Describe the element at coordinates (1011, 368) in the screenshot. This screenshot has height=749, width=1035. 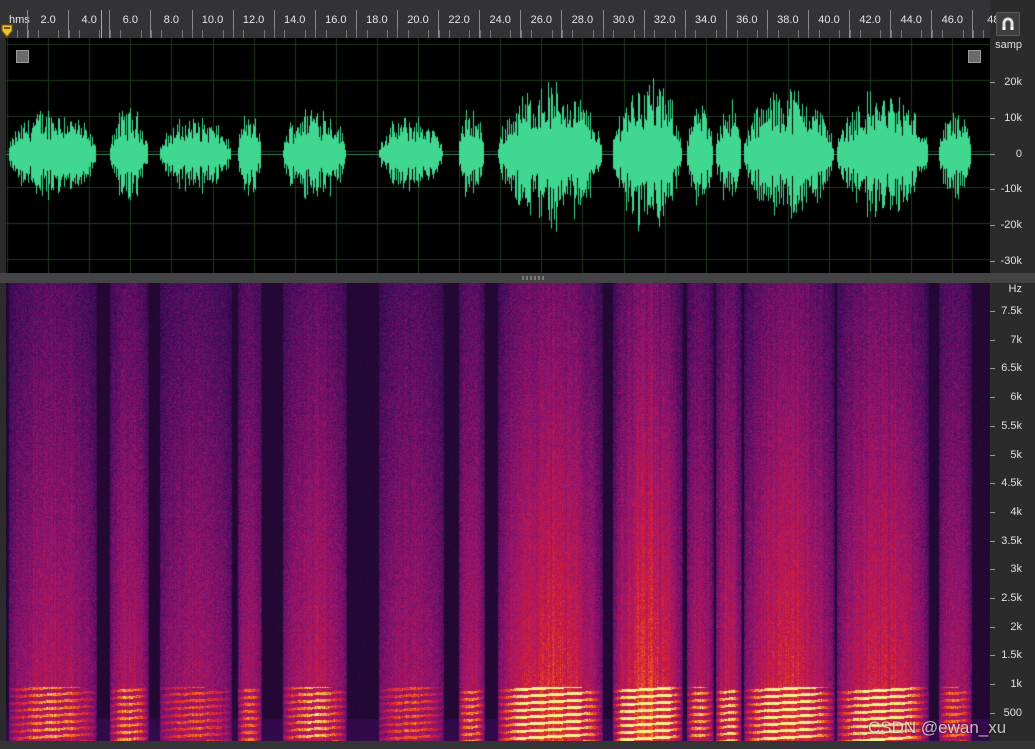
I see `frequency-label: 6.5k` at that location.